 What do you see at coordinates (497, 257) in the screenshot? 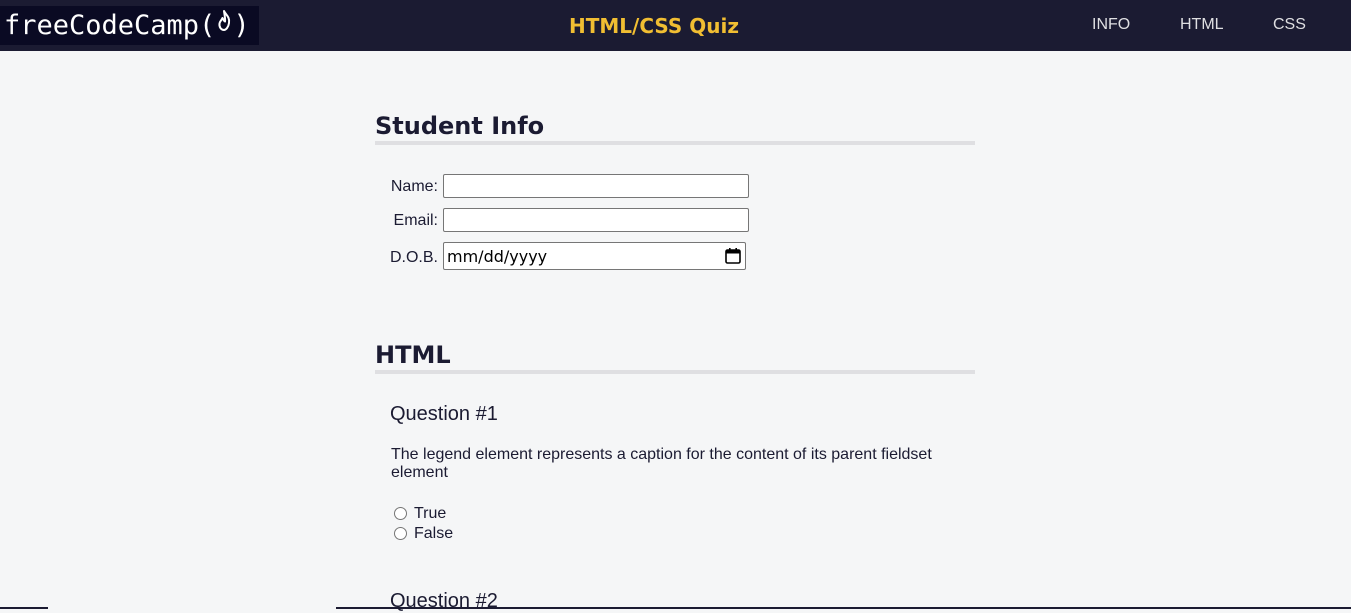
I see `dob-placeholder: mm/dd/yyyy` at bounding box center [497, 257].